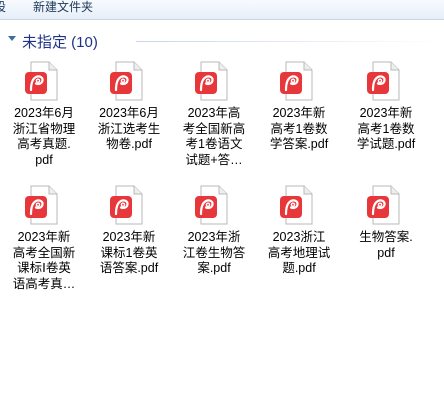  I want to click on file-name: 2023年新 高考1卷数 学答案.pdf, so click(299, 128).